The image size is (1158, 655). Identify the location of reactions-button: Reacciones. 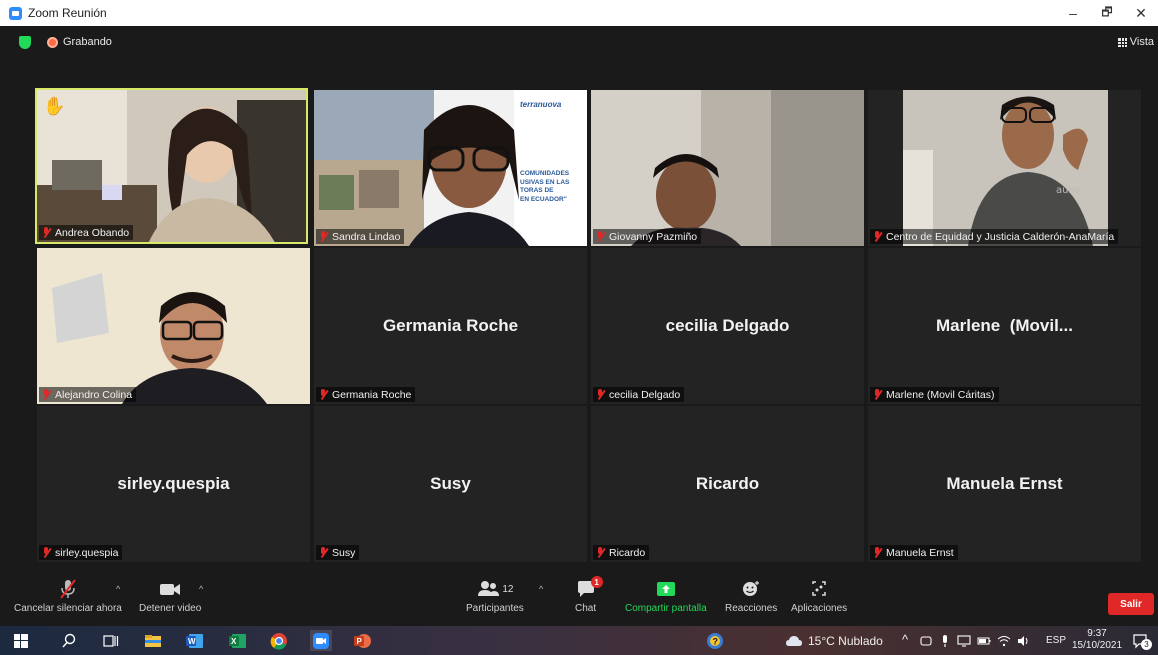
(751, 596).